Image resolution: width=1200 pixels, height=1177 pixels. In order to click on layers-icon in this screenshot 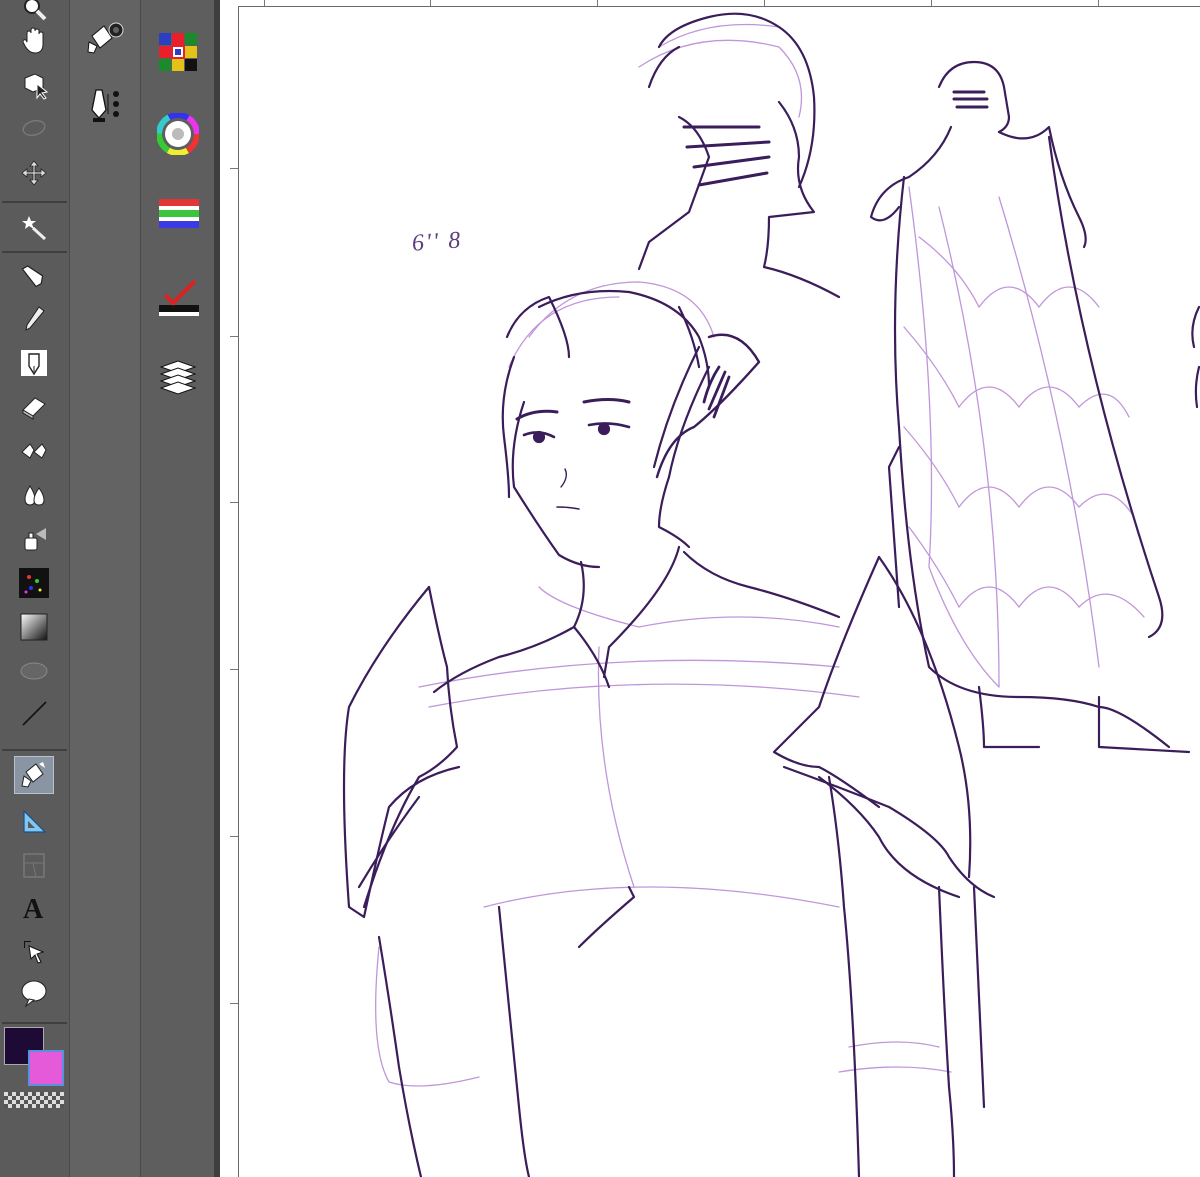, I will do `click(178, 376)`.